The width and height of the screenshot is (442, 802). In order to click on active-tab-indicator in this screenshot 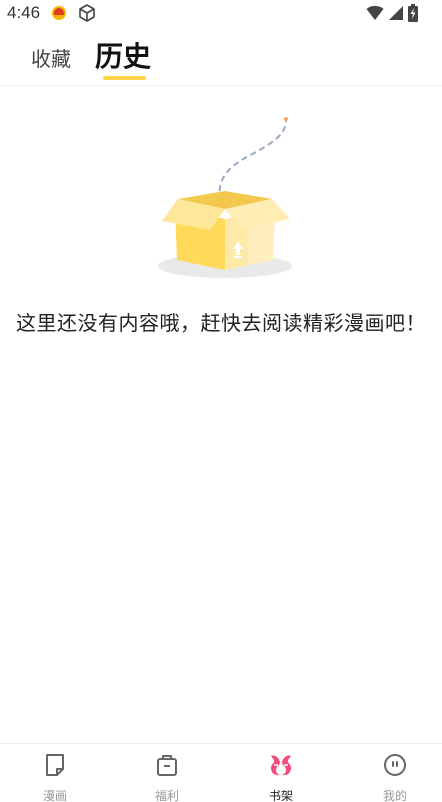, I will do `click(124, 78)`.